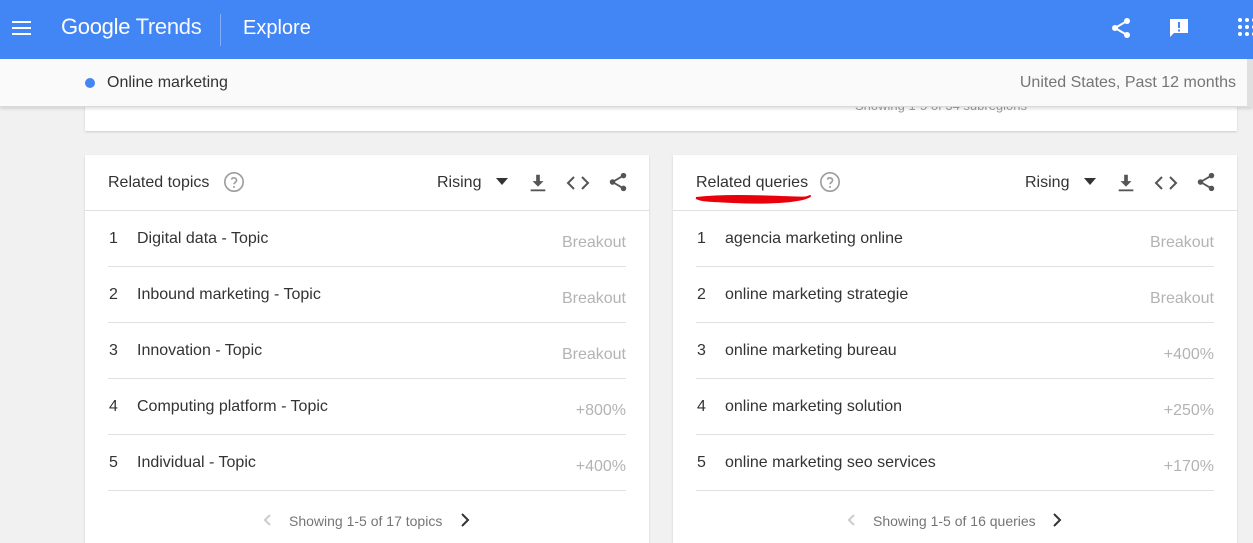 This screenshot has height=543, width=1253. What do you see at coordinates (367, 463) in the screenshot?
I see `table-row: 5 Individual - Topic +400%` at bounding box center [367, 463].